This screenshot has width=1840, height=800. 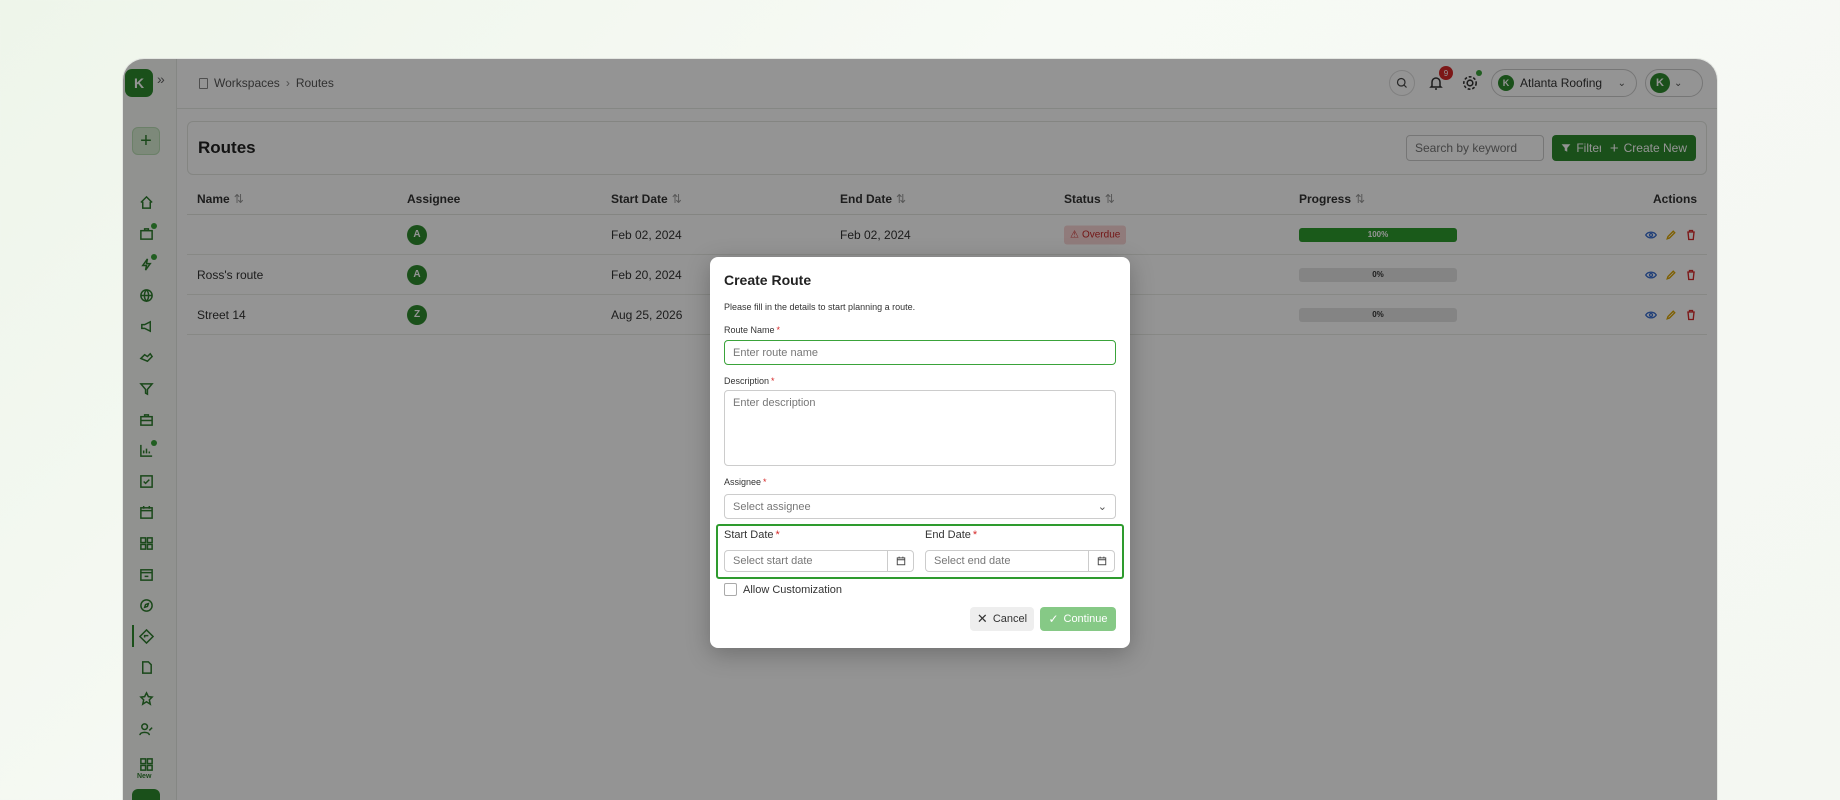 I want to click on route-name-label: Route Name *, so click(x=752, y=330).